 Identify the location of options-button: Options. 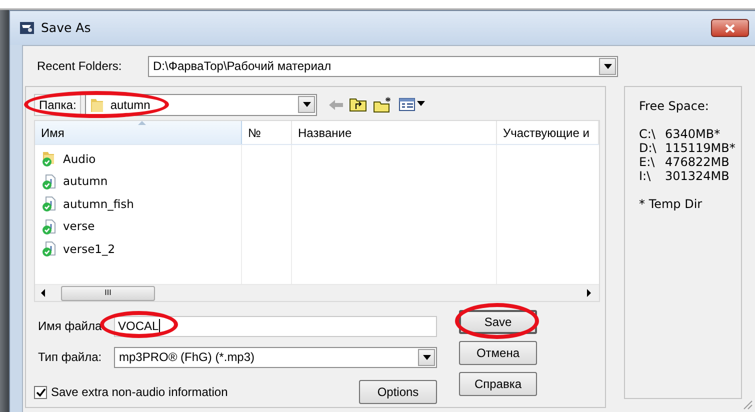
(398, 392).